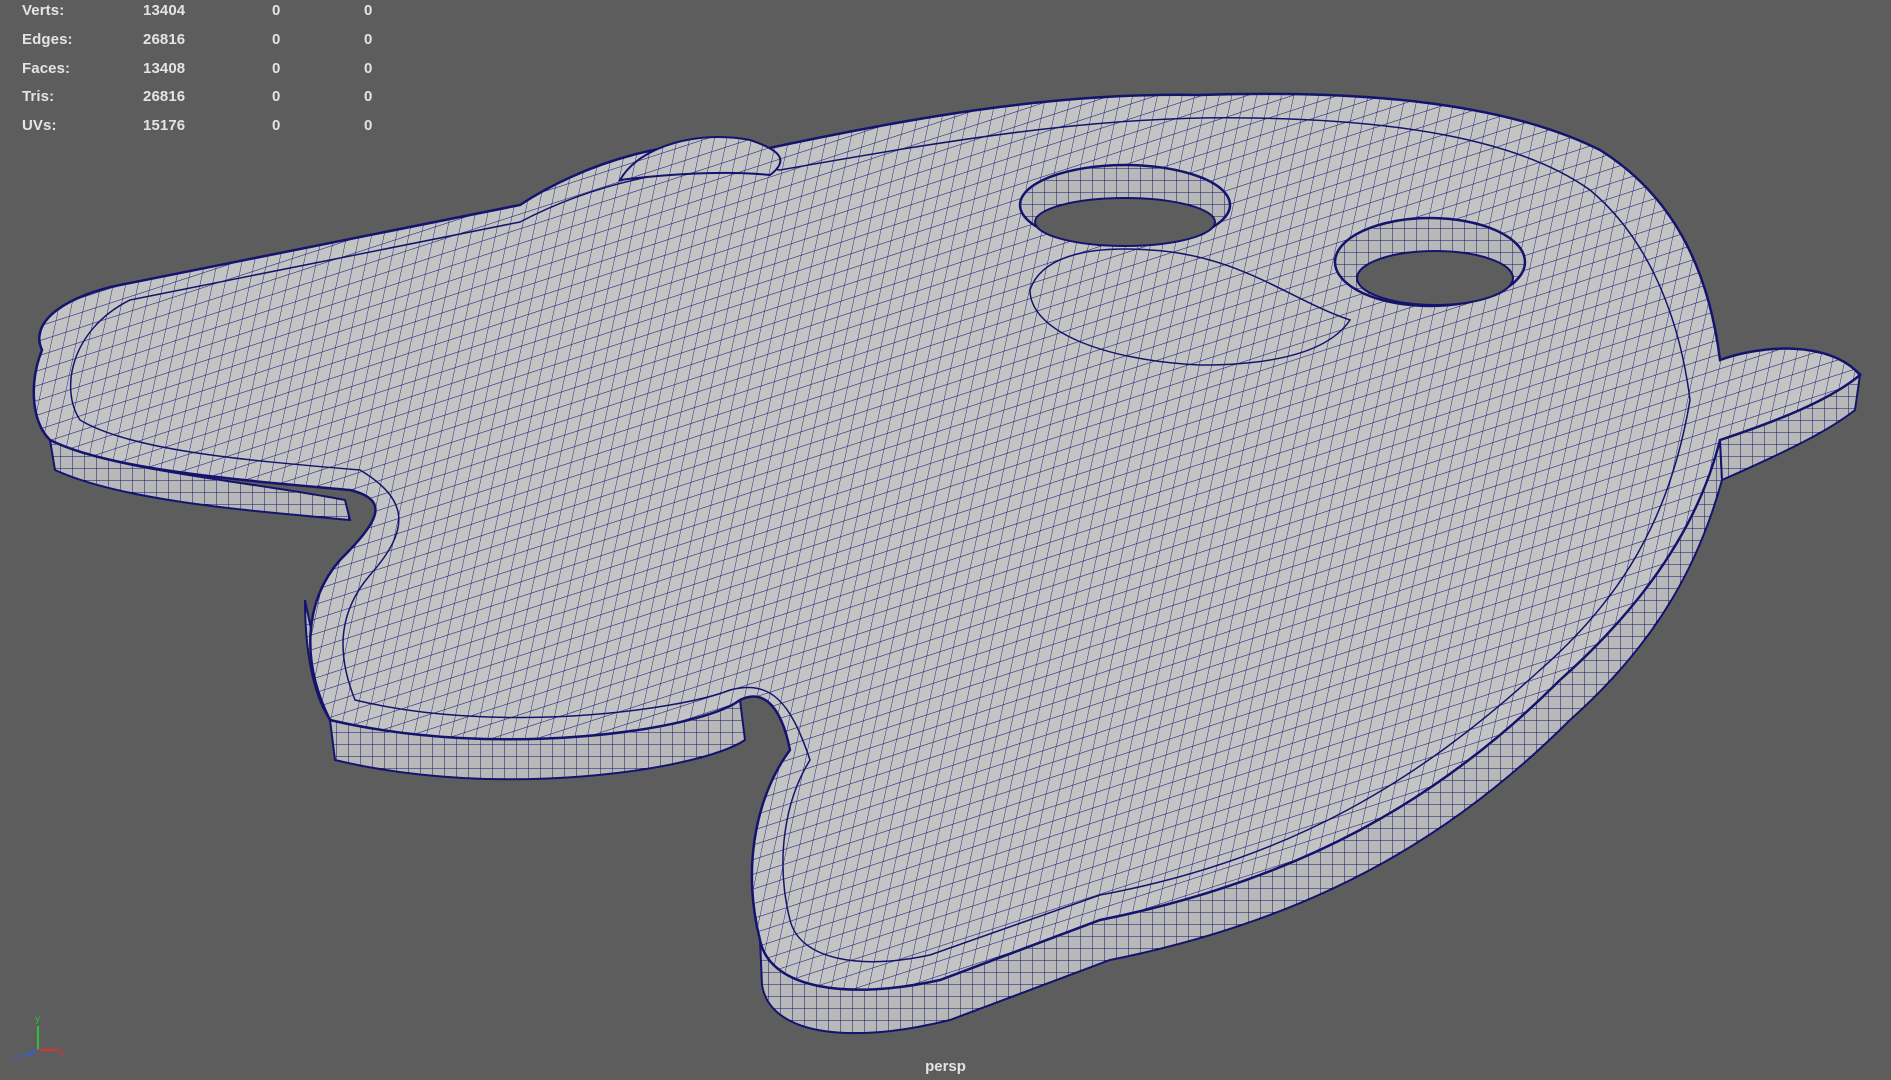 Image resolution: width=1891 pixels, height=1080 pixels. What do you see at coordinates (164, 10) in the screenshot?
I see `hud-value: 13404` at bounding box center [164, 10].